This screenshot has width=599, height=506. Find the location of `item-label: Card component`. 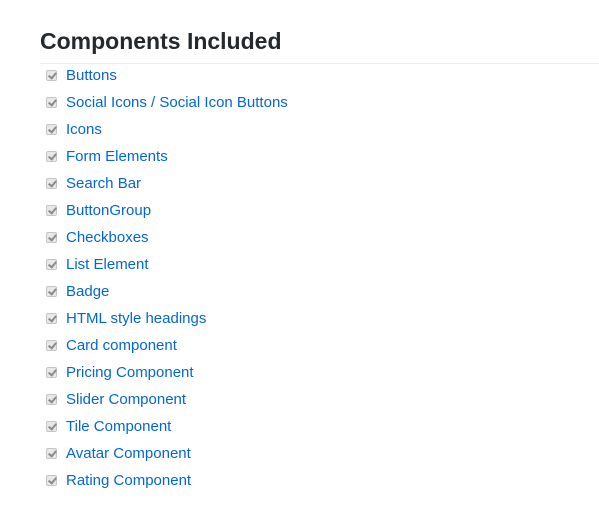

item-label: Card component is located at coordinates (121, 345).